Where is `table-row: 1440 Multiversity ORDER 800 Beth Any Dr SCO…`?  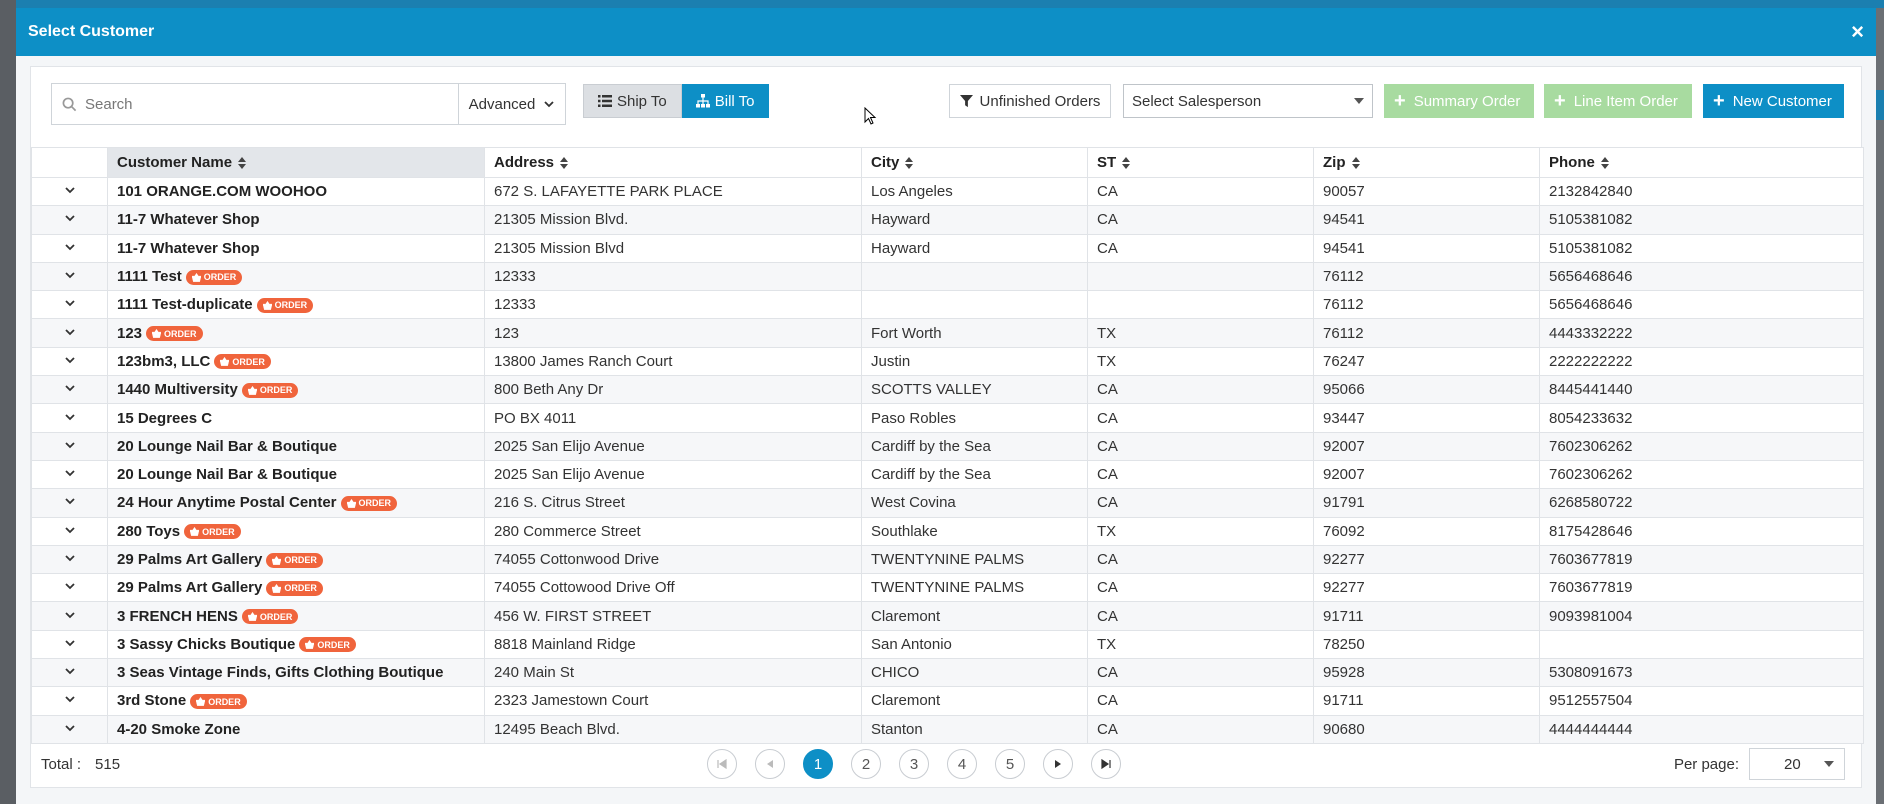
table-row: 1440 Multiversity ORDER 800 Beth Any Dr SCO… is located at coordinates (947, 390).